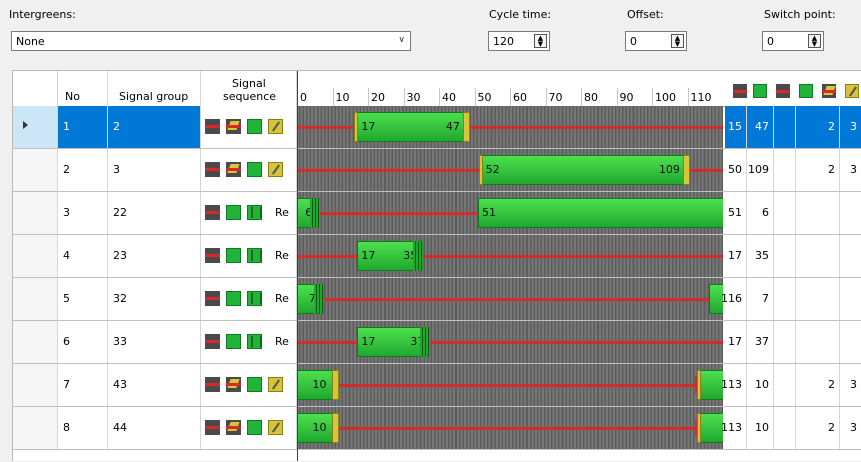 This screenshot has height=462, width=861. Describe the element at coordinates (154, 342) in the screenshot. I see `cell-signal-group: 33` at that location.